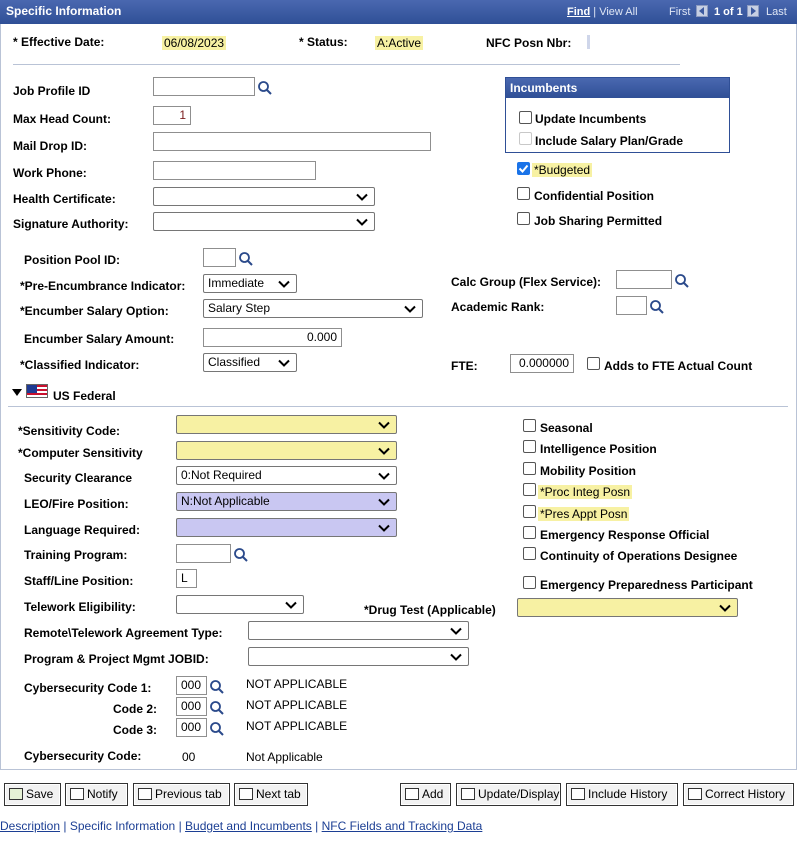 This screenshot has height=847, width=800. Describe the element at coordinates (204, 86) in the screenshot. I see `job-profile-input` at that location.